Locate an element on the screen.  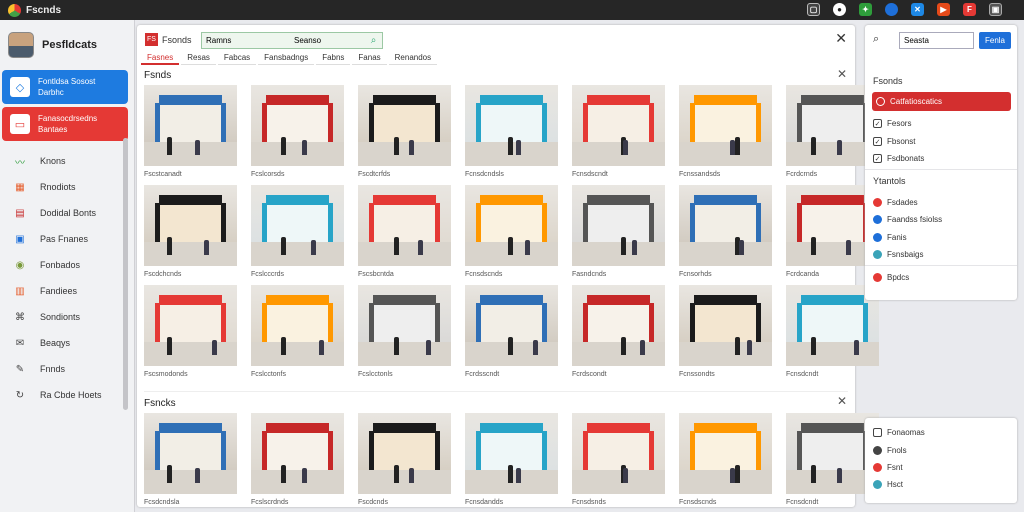
image-card: Fscsmodonds is located at coordinates (190, 335).